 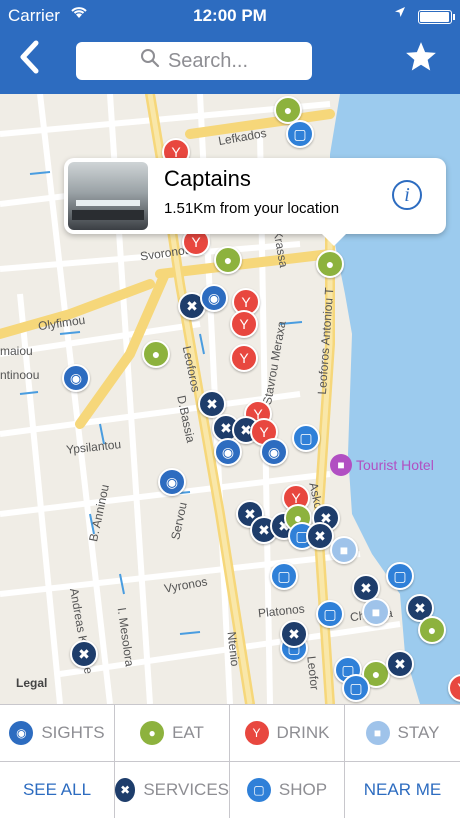 What do you see at coordinates (207, 178) in the screenshot?
I see `place-title: Captains` at bounding box center [207, 178].